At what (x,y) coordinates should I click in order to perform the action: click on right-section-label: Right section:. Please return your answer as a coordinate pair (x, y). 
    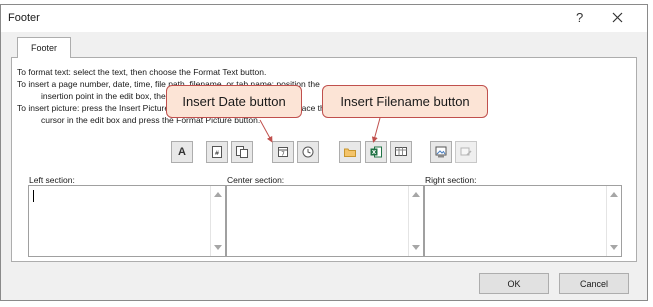
    Looking at the image, I should click on (451, 180).